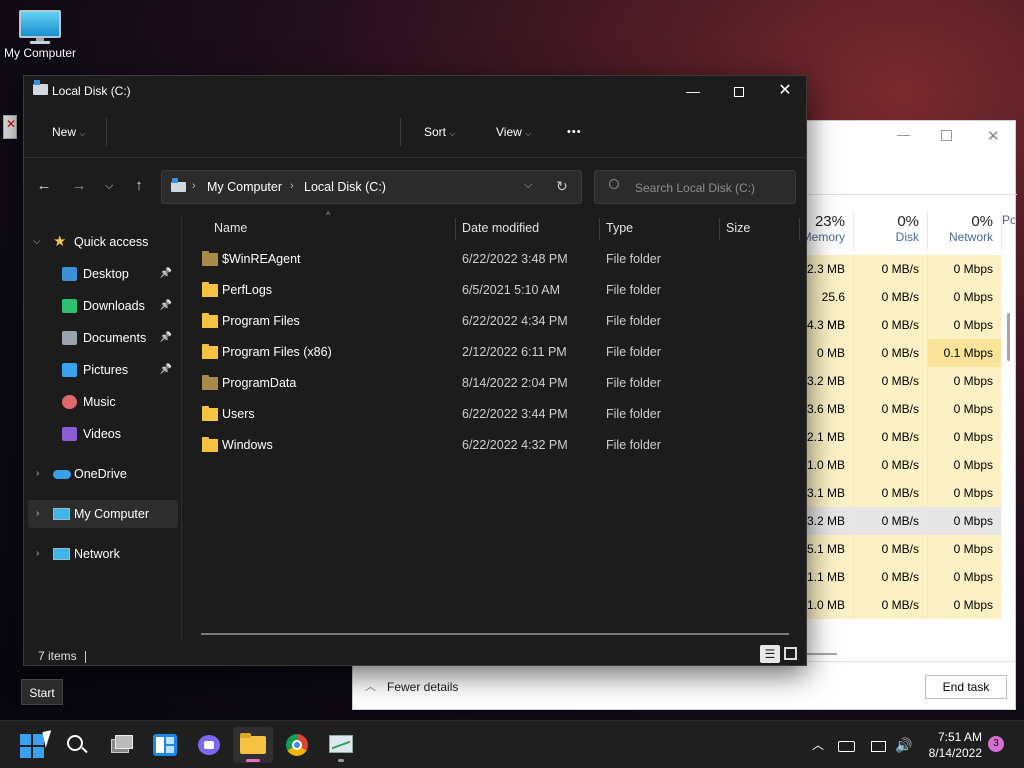  What do you see at coordinates (846, 744) in the screenshot?
I see `keyboard-icon` at bounding box center [846, 744].